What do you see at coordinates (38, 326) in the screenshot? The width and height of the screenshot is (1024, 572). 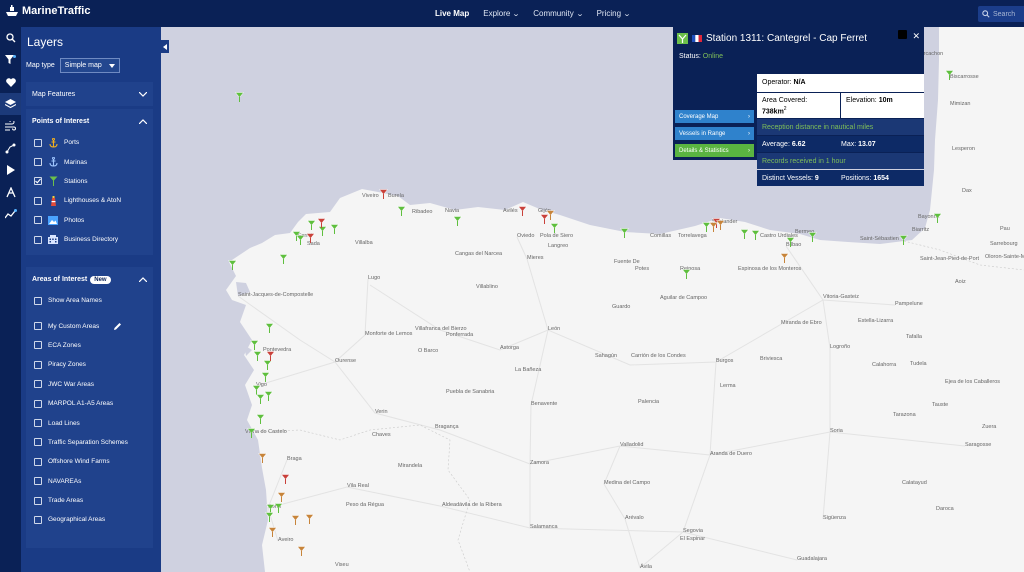 I see `my-custom-areas-checkbox` at bounding box center [38, 326].